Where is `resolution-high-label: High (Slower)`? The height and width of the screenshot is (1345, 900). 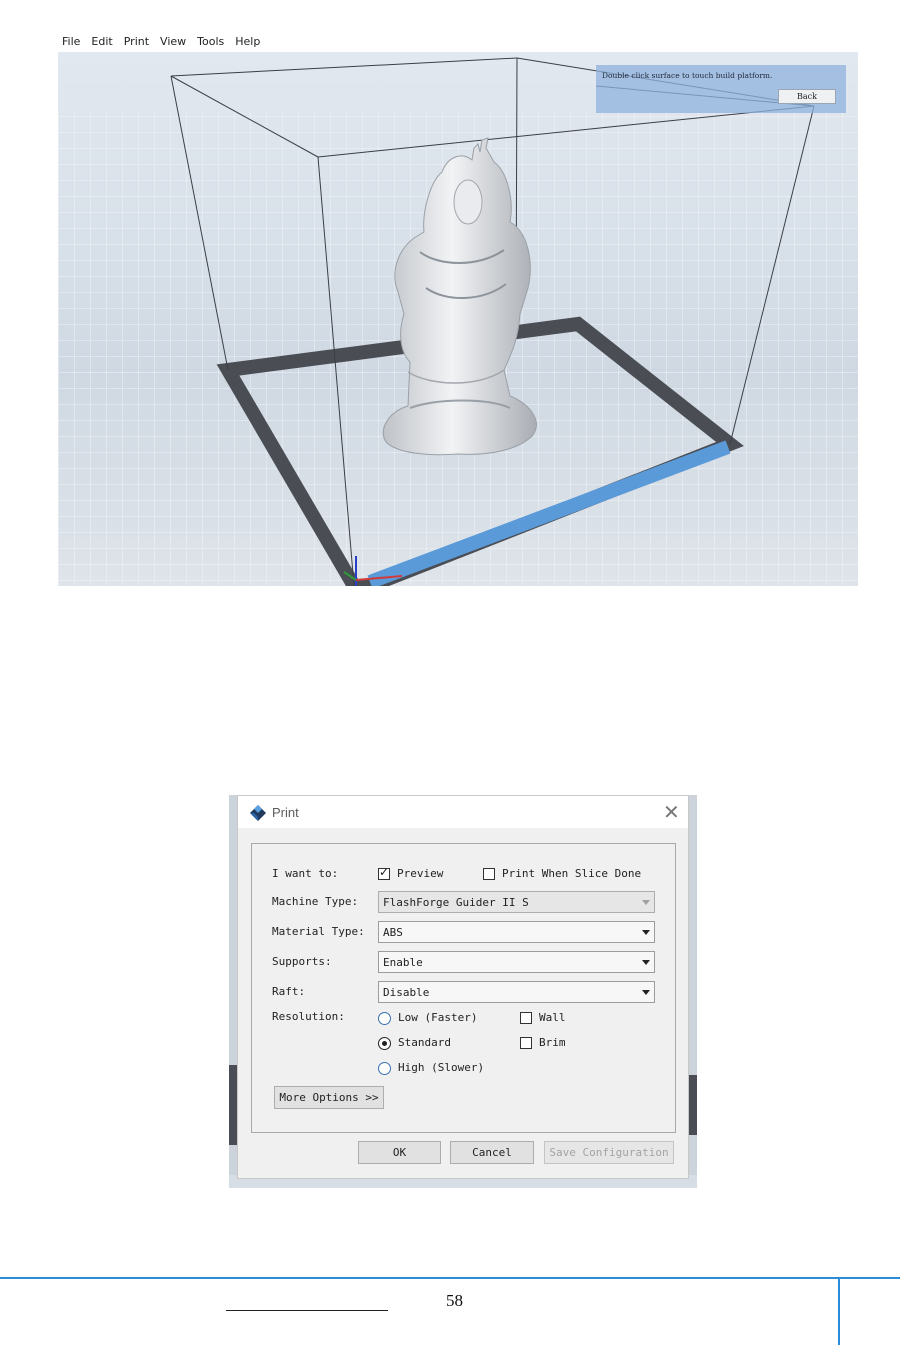 resolution-high-label: High (Slower) is located at coordinates (441, 1067).